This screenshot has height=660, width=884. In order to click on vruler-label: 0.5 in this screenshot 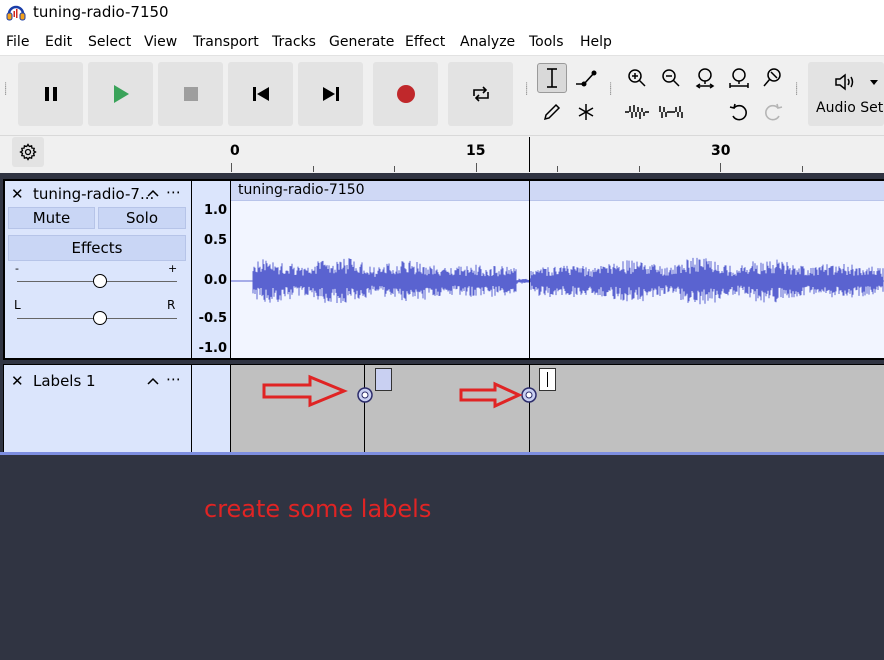, I will do `click(215, 240)`.